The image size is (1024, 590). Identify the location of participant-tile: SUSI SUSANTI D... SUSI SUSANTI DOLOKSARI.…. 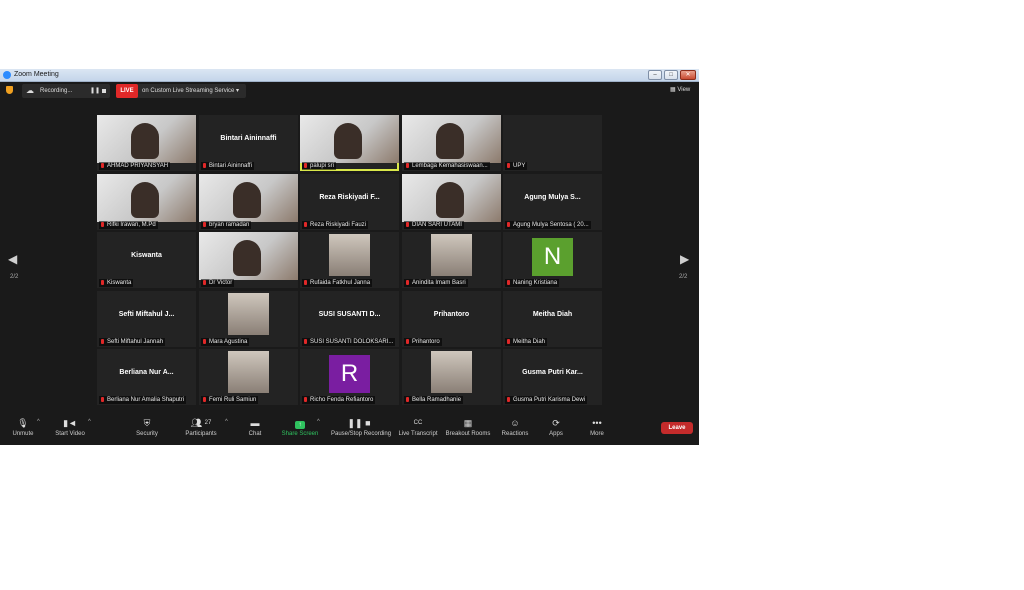
(349, 319).